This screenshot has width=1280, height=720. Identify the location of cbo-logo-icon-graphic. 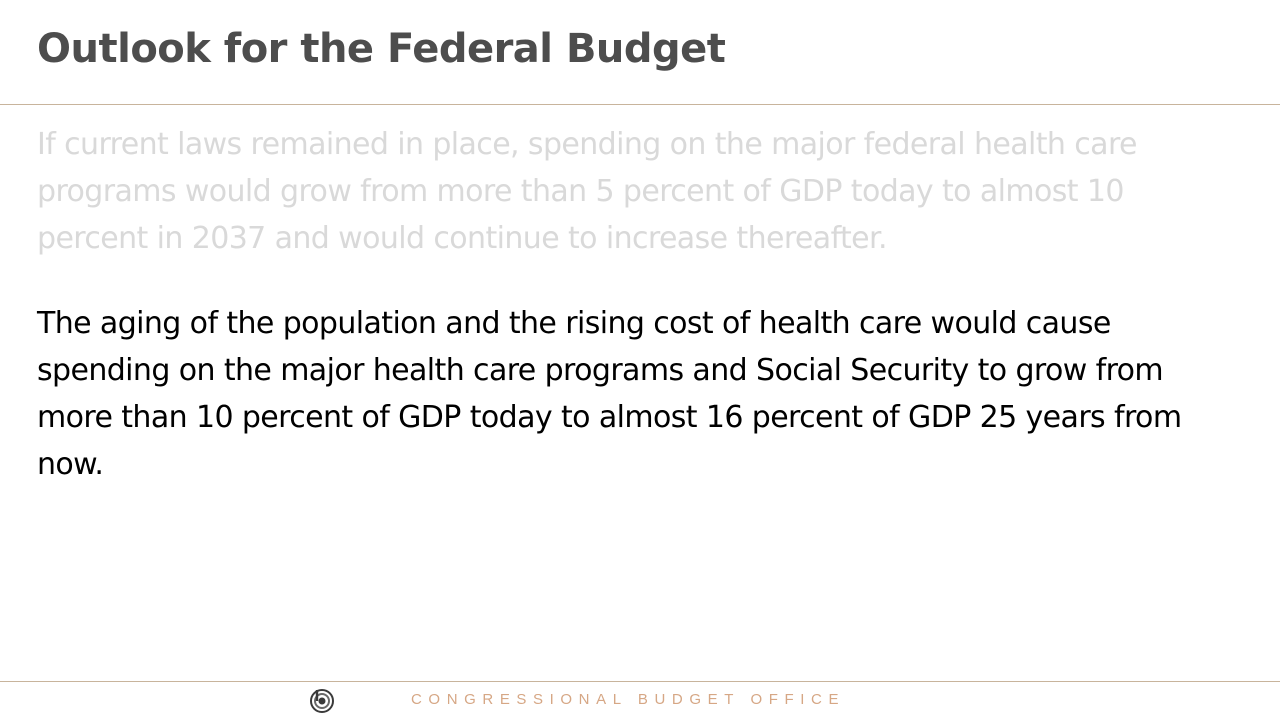
(322, 701).